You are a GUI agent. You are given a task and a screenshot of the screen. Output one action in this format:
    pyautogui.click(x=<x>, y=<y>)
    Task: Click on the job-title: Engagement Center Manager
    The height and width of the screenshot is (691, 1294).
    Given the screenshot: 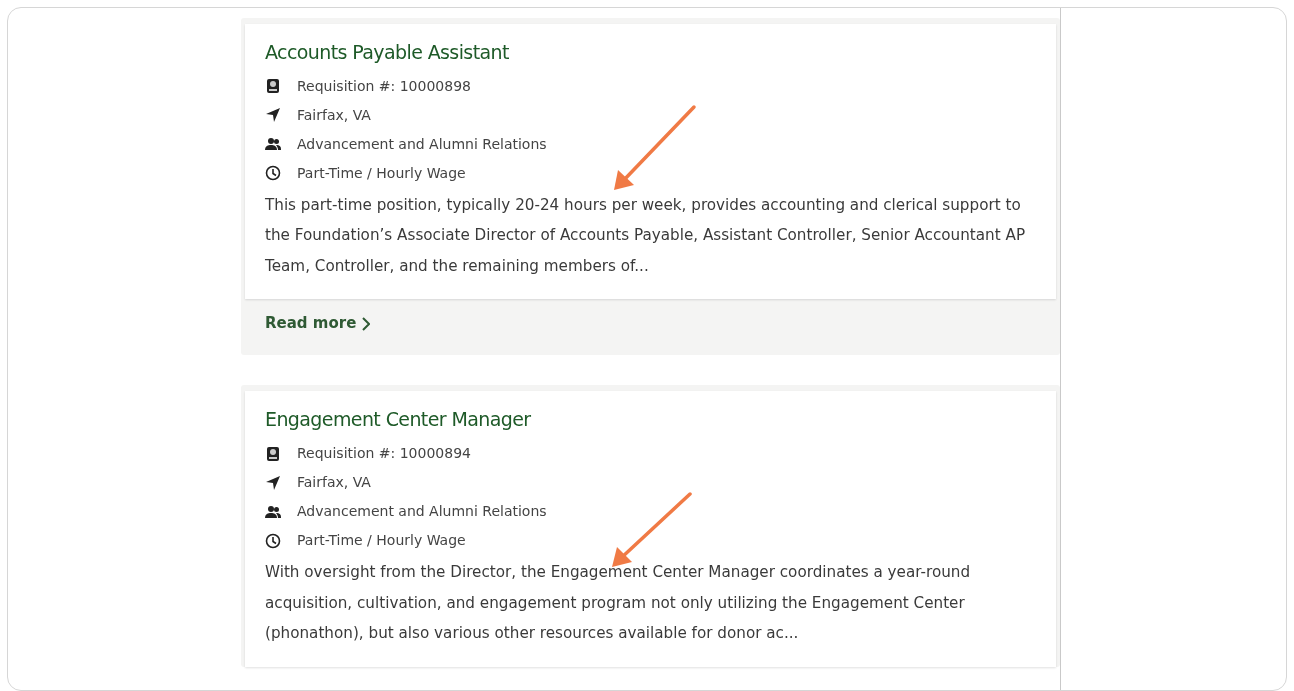 What is the action you would take?
    pyautogui.click(x=650, y=420)
    